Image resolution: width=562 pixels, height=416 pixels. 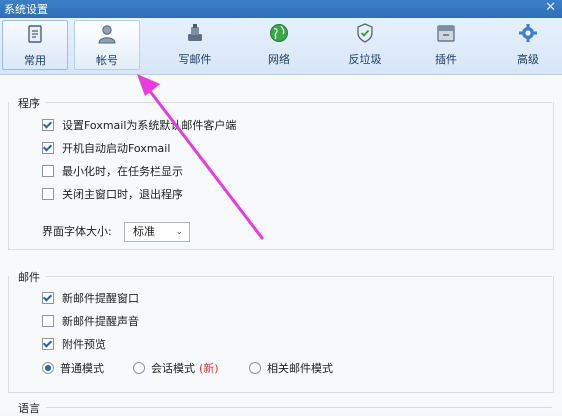 What do you see at coordinates (77, 231) in the screenshot?
I see `font-size-label: 界面字体大小:` at bounding box center [77, 231].